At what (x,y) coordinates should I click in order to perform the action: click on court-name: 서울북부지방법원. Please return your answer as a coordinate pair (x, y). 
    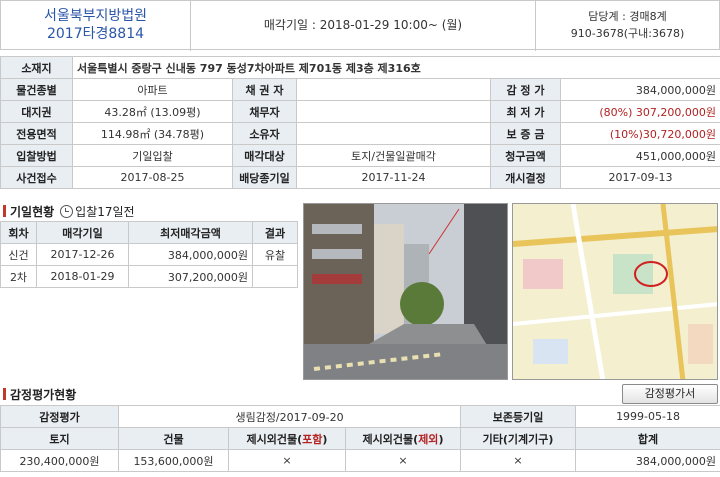
    Looking at the image, I should click on (95, 16).